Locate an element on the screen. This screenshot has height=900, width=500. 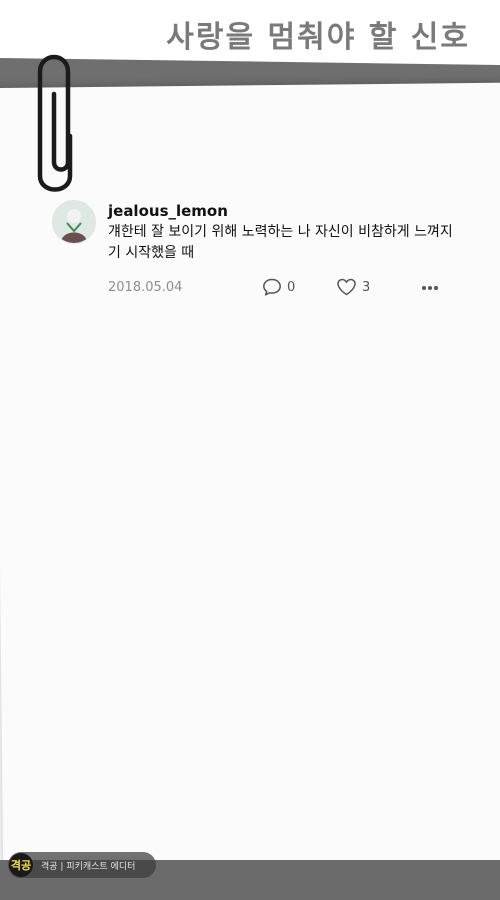
comment-count: 0 is located at coordinates (291, 287).